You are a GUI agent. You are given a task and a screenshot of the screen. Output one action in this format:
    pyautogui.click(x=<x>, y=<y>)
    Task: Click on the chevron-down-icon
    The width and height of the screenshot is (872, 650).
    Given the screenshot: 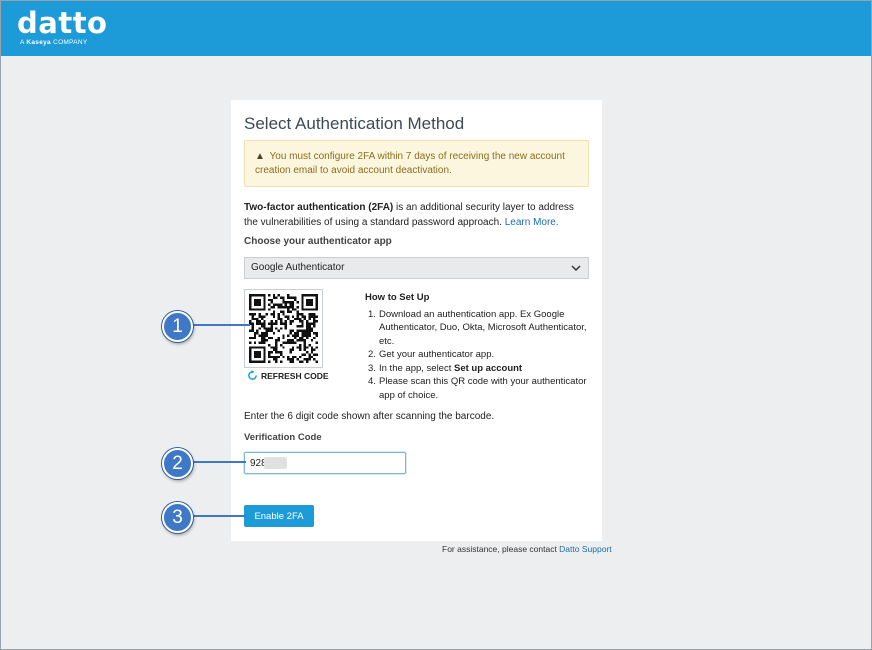 What is the action you would take?
    pyautogui.click(x=576, y=268)
    